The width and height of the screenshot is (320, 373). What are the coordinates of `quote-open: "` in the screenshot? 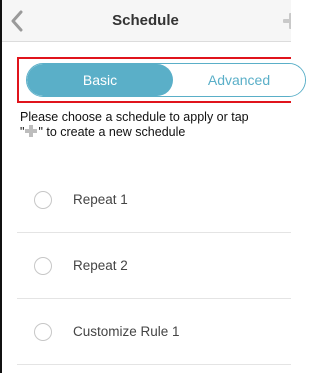 It's located at (22, 132).